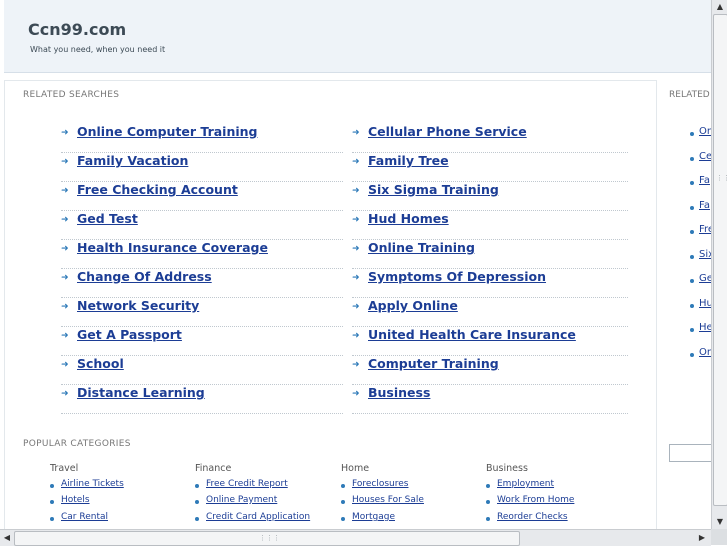  I want to click on horizontal-scroll-thumb: ⋮⋮⋮, so click(267, 538).